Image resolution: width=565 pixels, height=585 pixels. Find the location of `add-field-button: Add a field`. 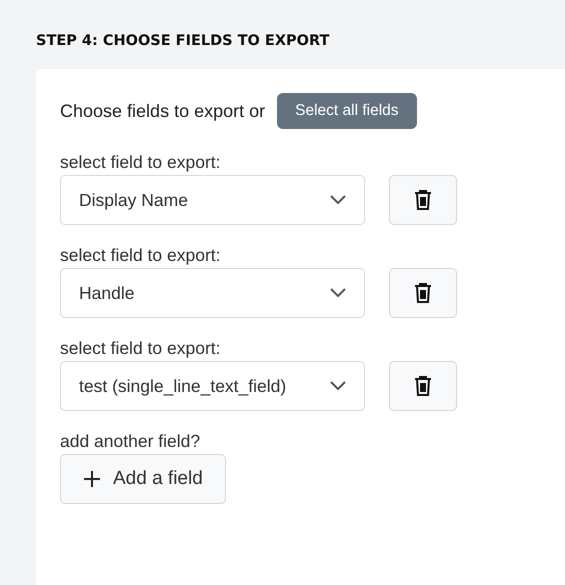

add-field-button: Add a field is located at coordinates (143, 479).